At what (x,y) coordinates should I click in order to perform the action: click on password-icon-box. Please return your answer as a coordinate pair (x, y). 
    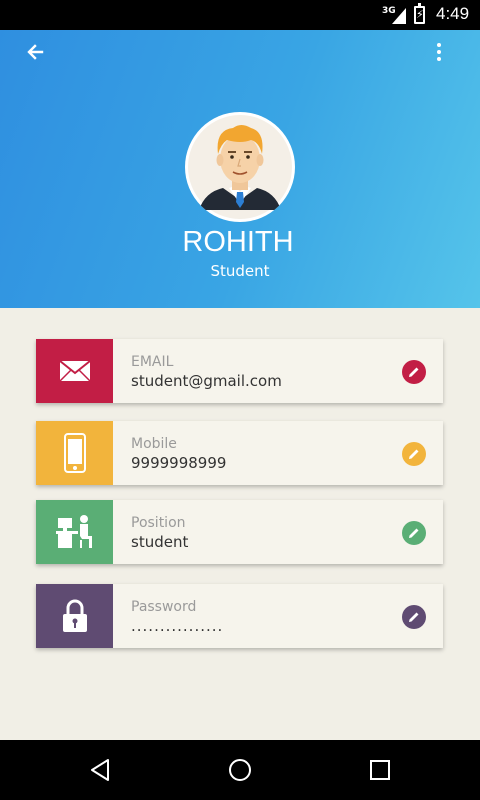
    Looking at the image, I should click on (74, 616).